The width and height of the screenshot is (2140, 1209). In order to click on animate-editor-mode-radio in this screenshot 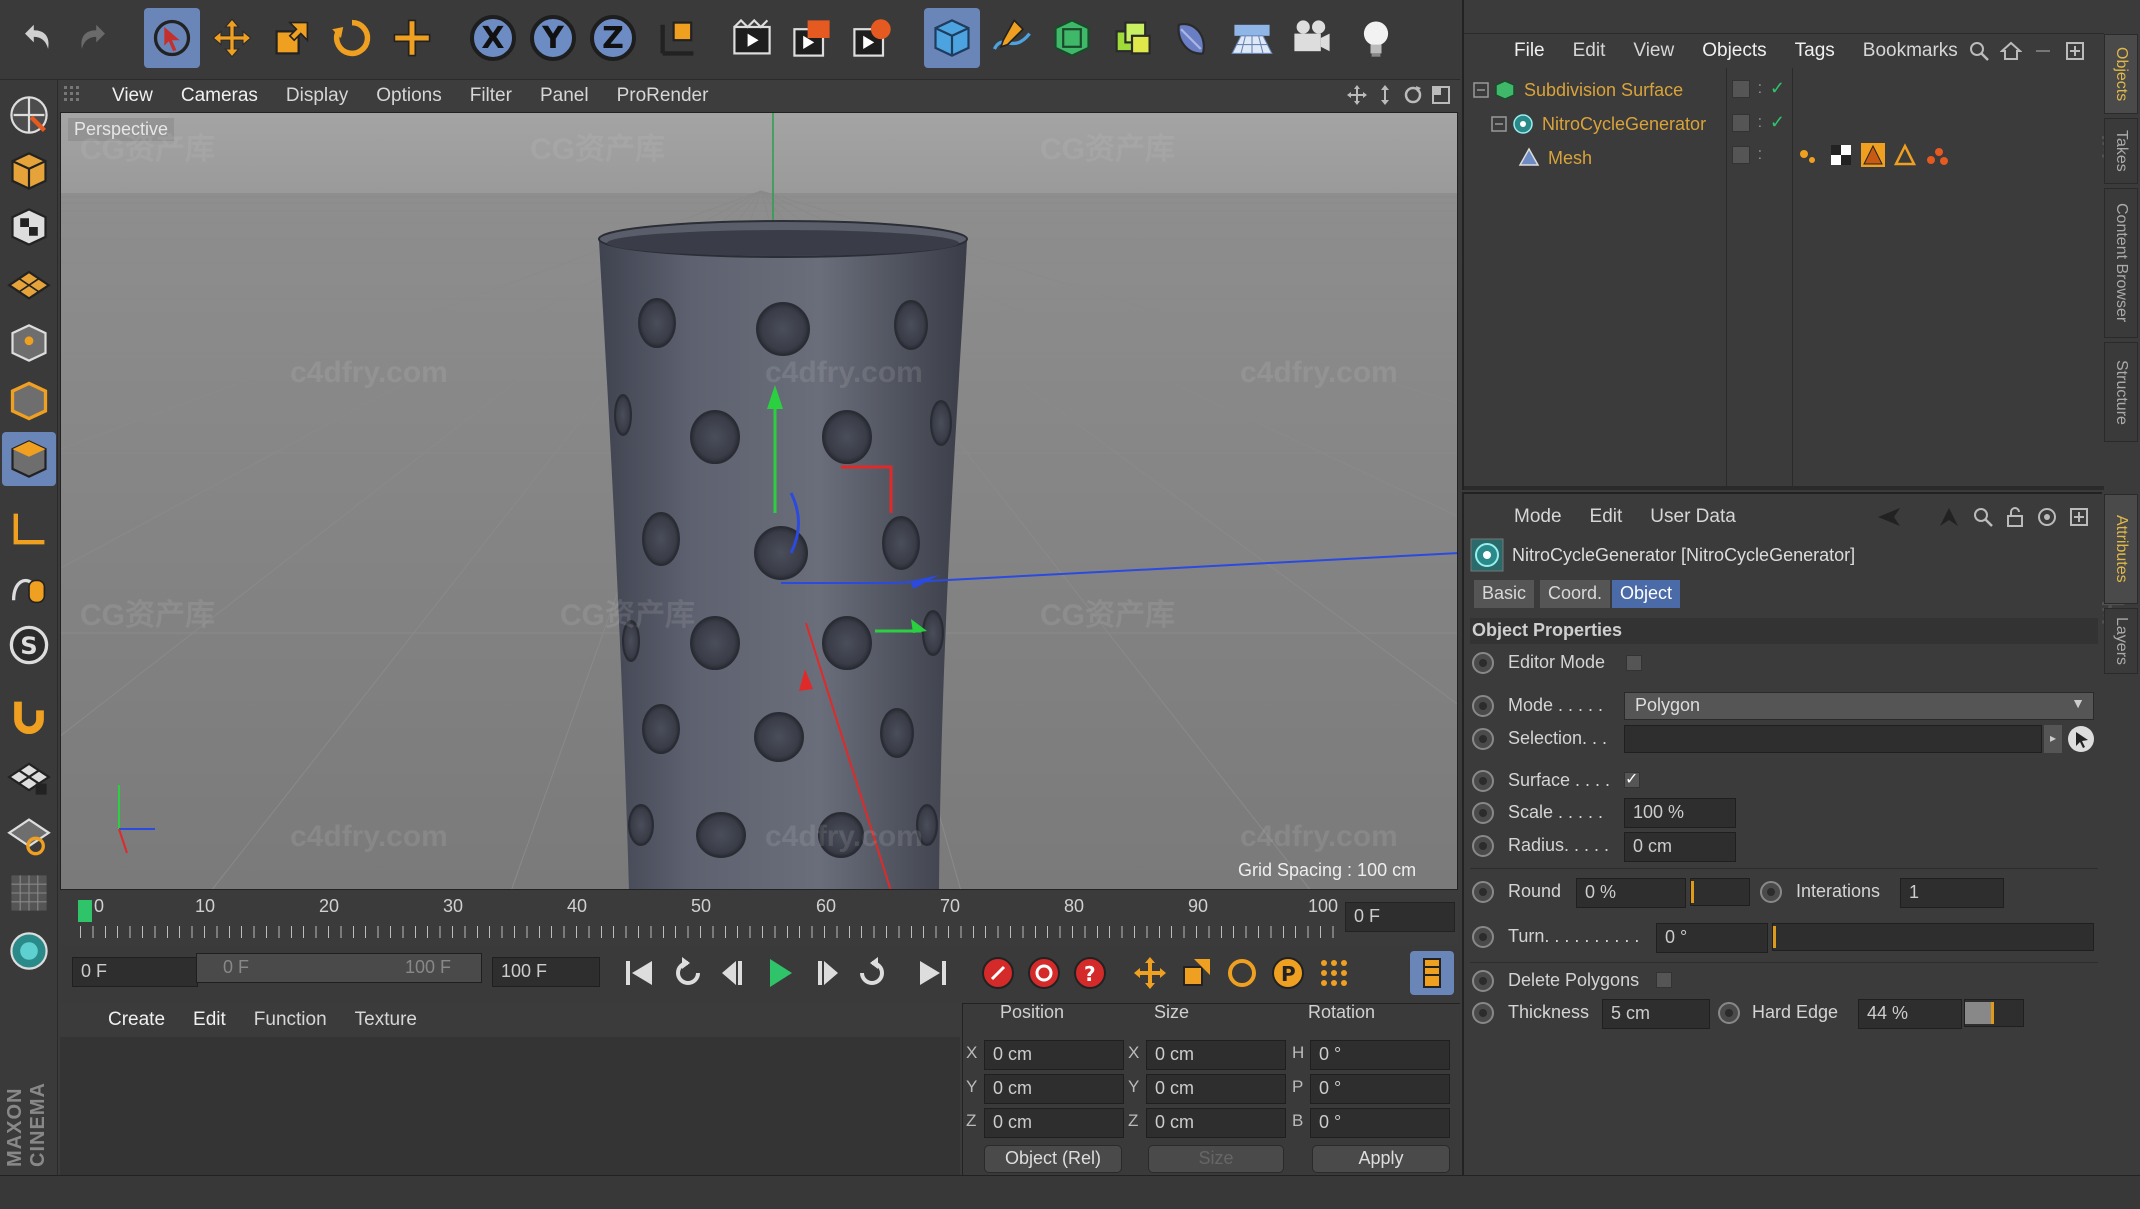, I will do `click(1483, 663)`.